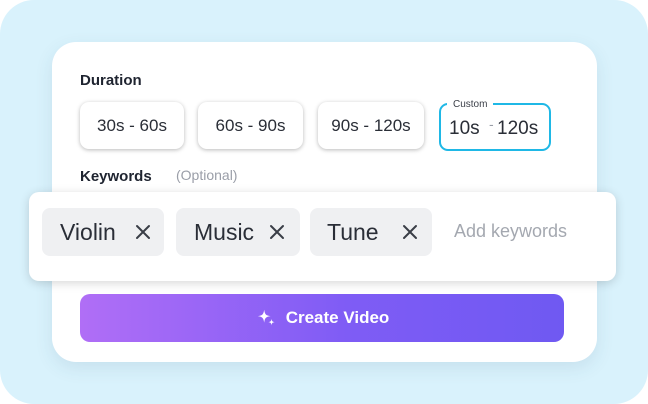 The image size is (648, 404). I want to click on create-video-button: Create Video, so click(322, 318).